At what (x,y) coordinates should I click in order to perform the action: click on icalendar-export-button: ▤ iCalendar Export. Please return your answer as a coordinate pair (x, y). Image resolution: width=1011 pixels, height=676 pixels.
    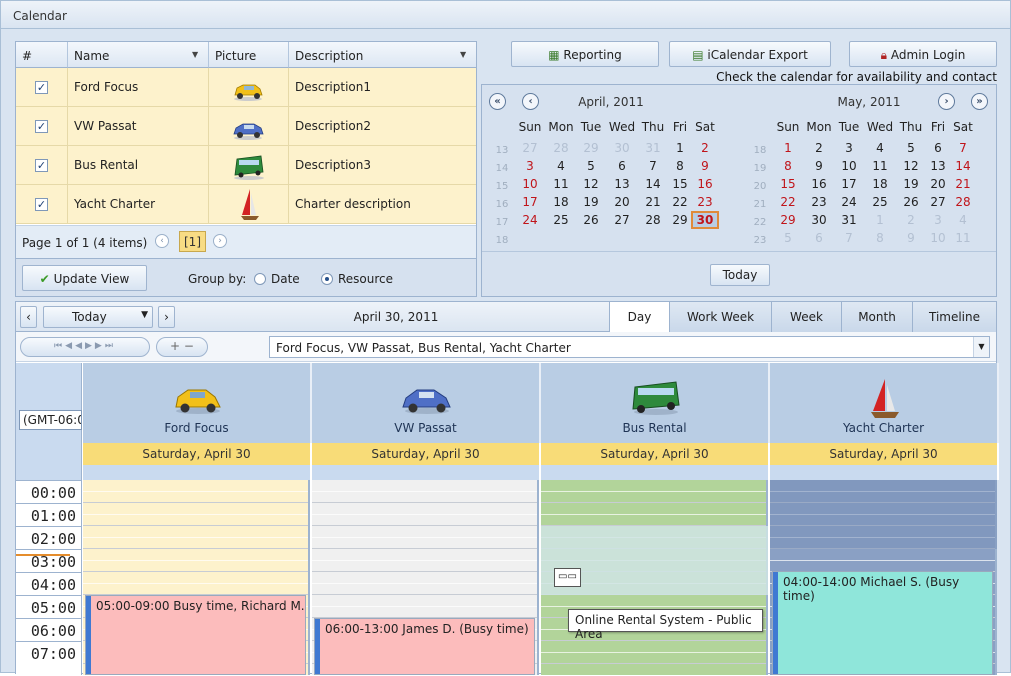
    Looking at the image, I should click on (750, 54).